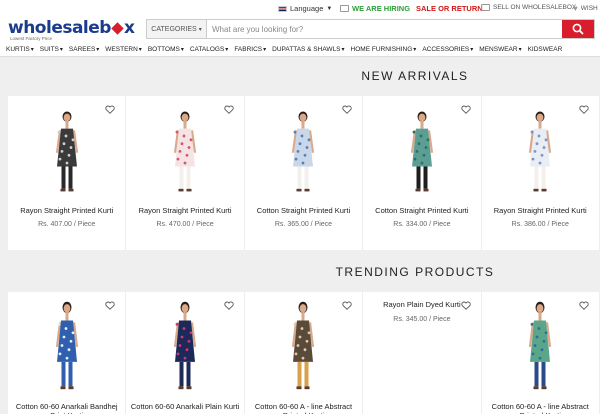 The image size is (600, 414). What do you see at coordinates (185, 224) in the screenshot?
I see `product-price: Rs. 470.00 / Piece` at bounding box center [185, 224].